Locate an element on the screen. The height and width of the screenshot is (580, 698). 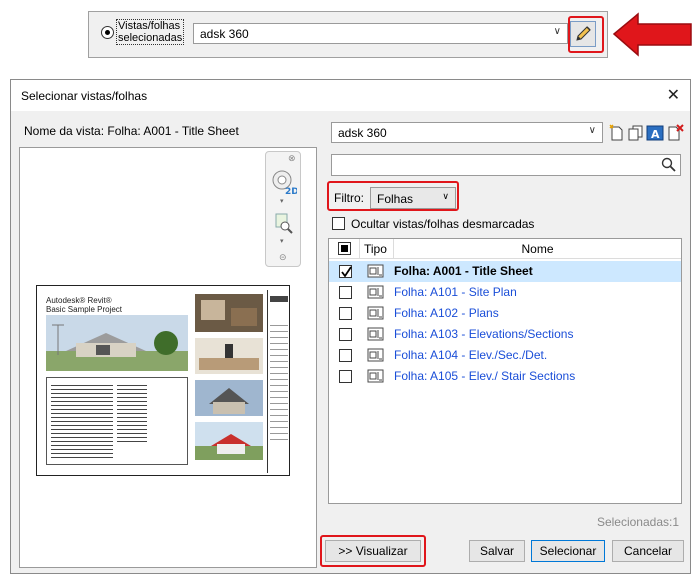
rename-icon: A is located at coordinates (655, 133).